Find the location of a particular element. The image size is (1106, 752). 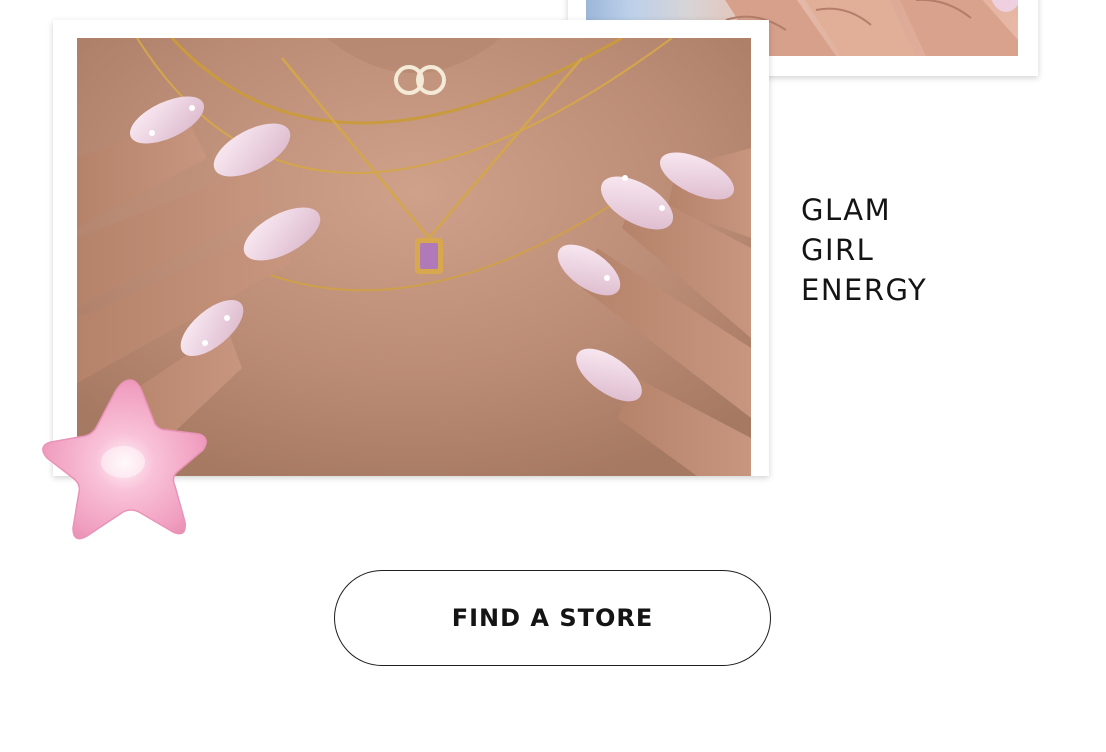

find-a-store-label: FIND A STORE is located at coordinates (552, 618).